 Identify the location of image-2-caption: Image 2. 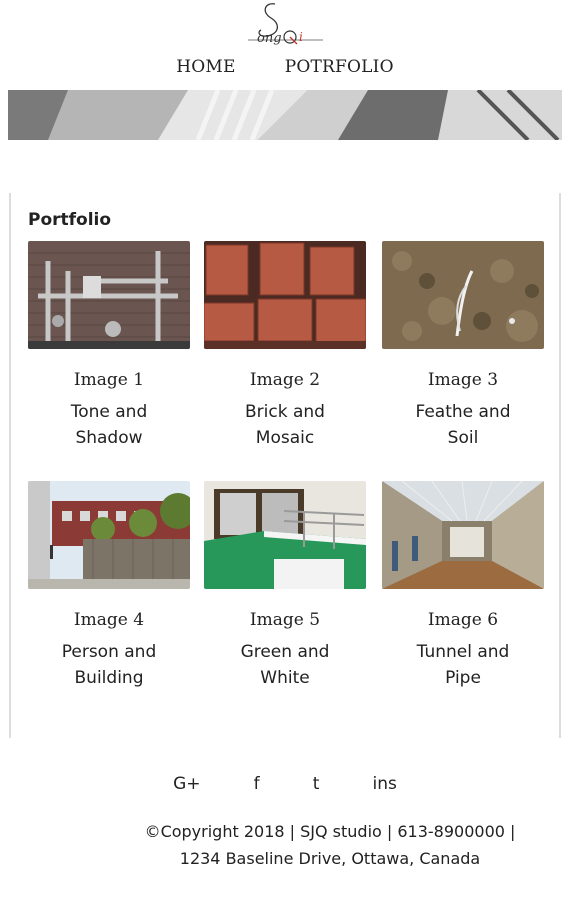
(285, 380).